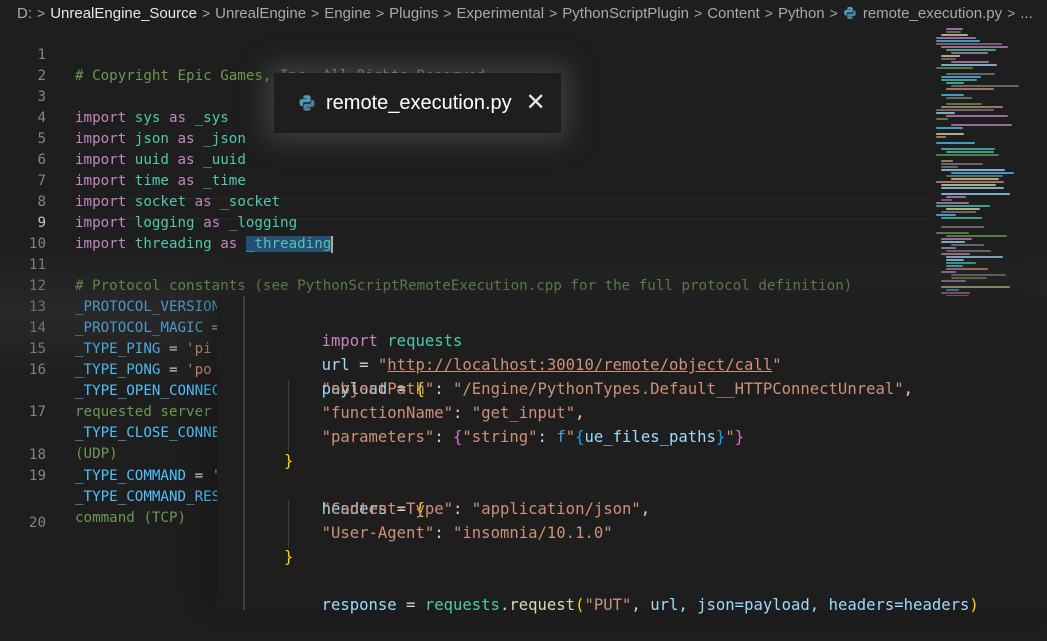  I want to click on code-line: 17 _TYPE_CLOSE_CONNE, so click(110, 411).